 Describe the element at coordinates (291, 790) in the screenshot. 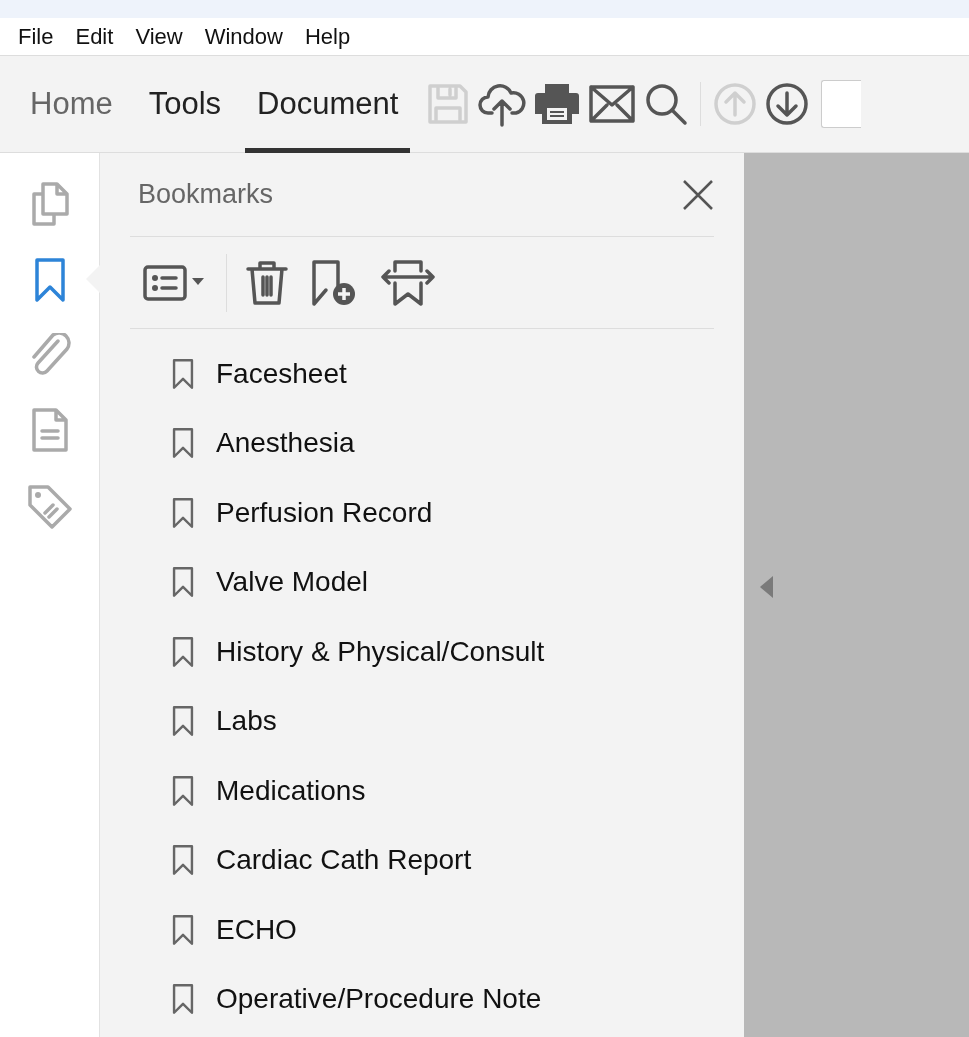

I see `bookmark-item: Medications` at that location.